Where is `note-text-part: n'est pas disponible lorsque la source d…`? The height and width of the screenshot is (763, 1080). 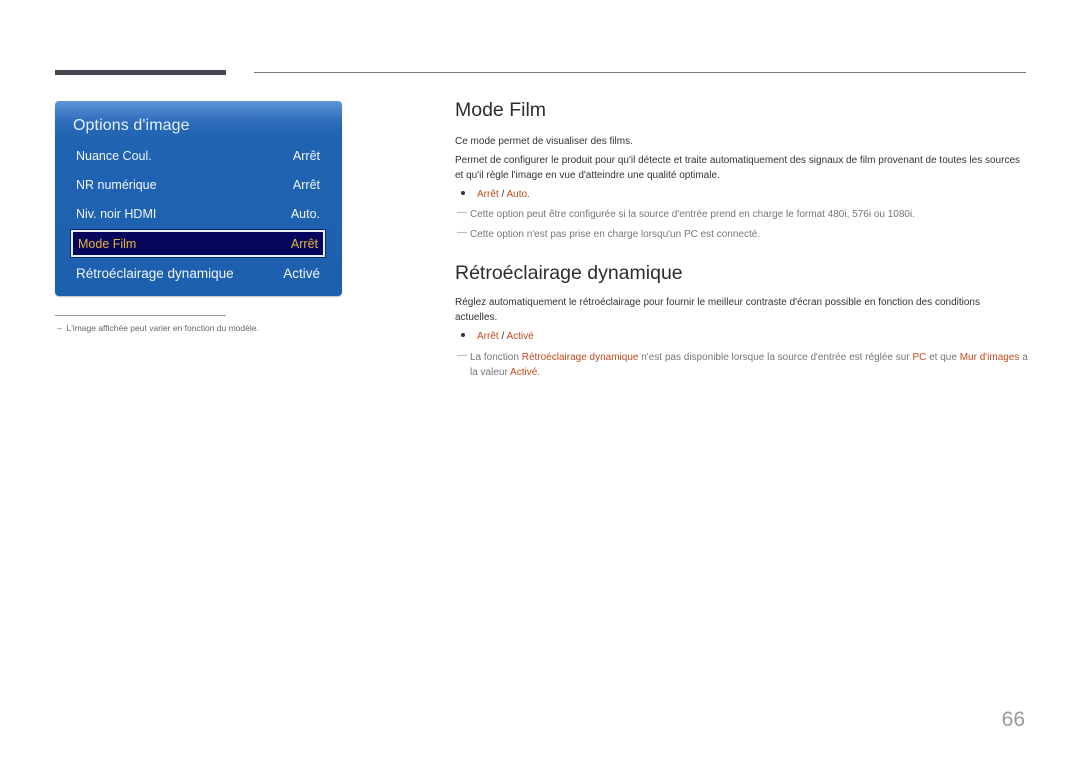 note-text-part: n'est pas disponible lorsque la source d… is located at coordinates (775, 357).